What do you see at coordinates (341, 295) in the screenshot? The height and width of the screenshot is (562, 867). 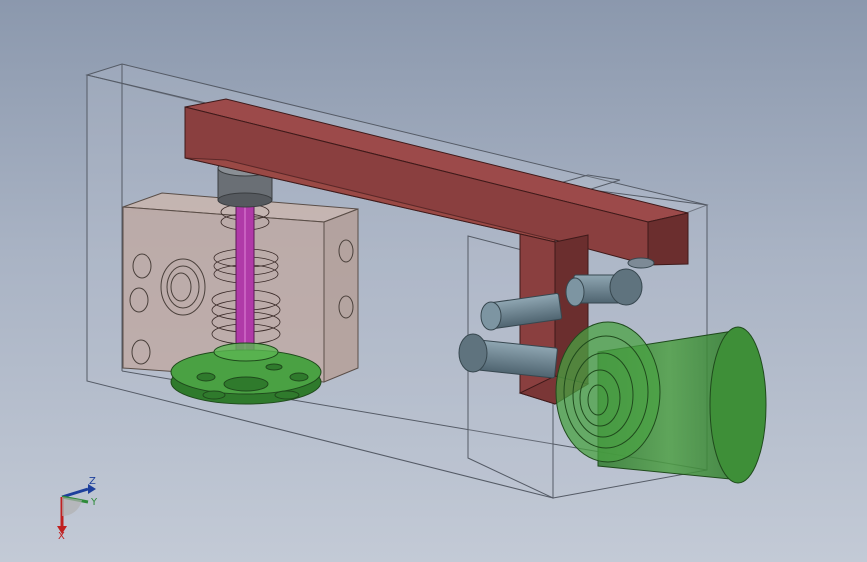 I see `block-side-face` at bounding box center [341, 295].